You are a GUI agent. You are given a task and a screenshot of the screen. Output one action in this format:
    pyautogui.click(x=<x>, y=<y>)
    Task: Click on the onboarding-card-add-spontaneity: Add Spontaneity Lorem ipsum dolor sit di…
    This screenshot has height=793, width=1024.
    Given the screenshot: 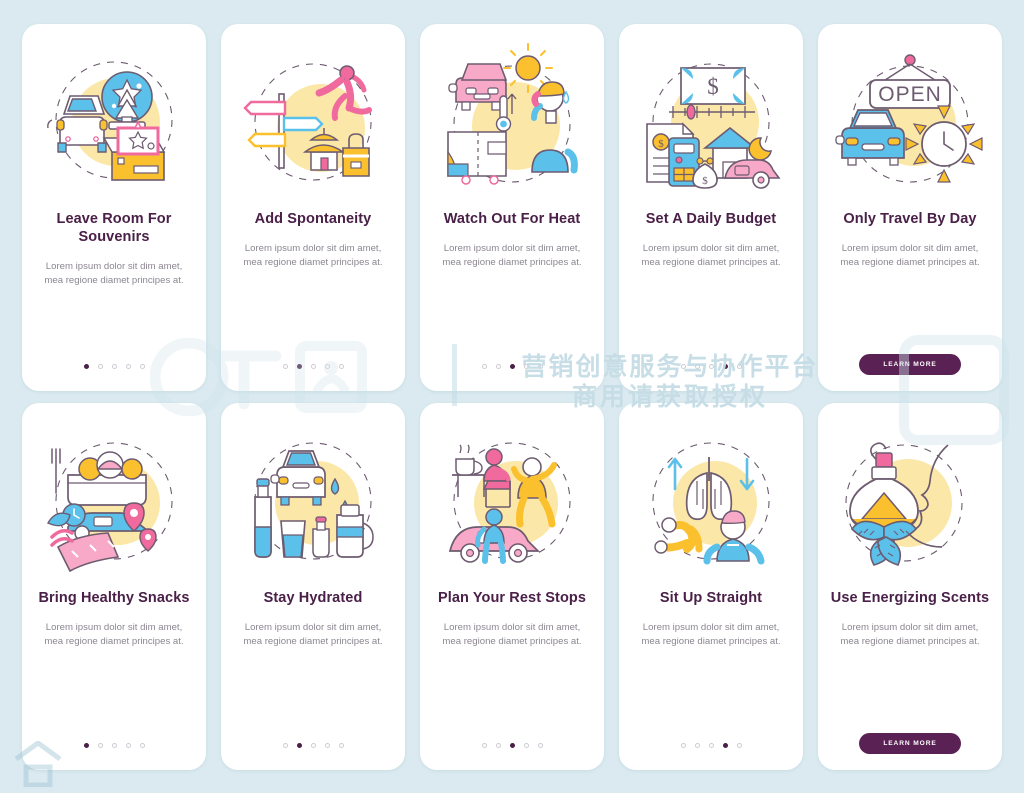 What is the action you would take?
    pyautogui.click(x=313, y=207)
    